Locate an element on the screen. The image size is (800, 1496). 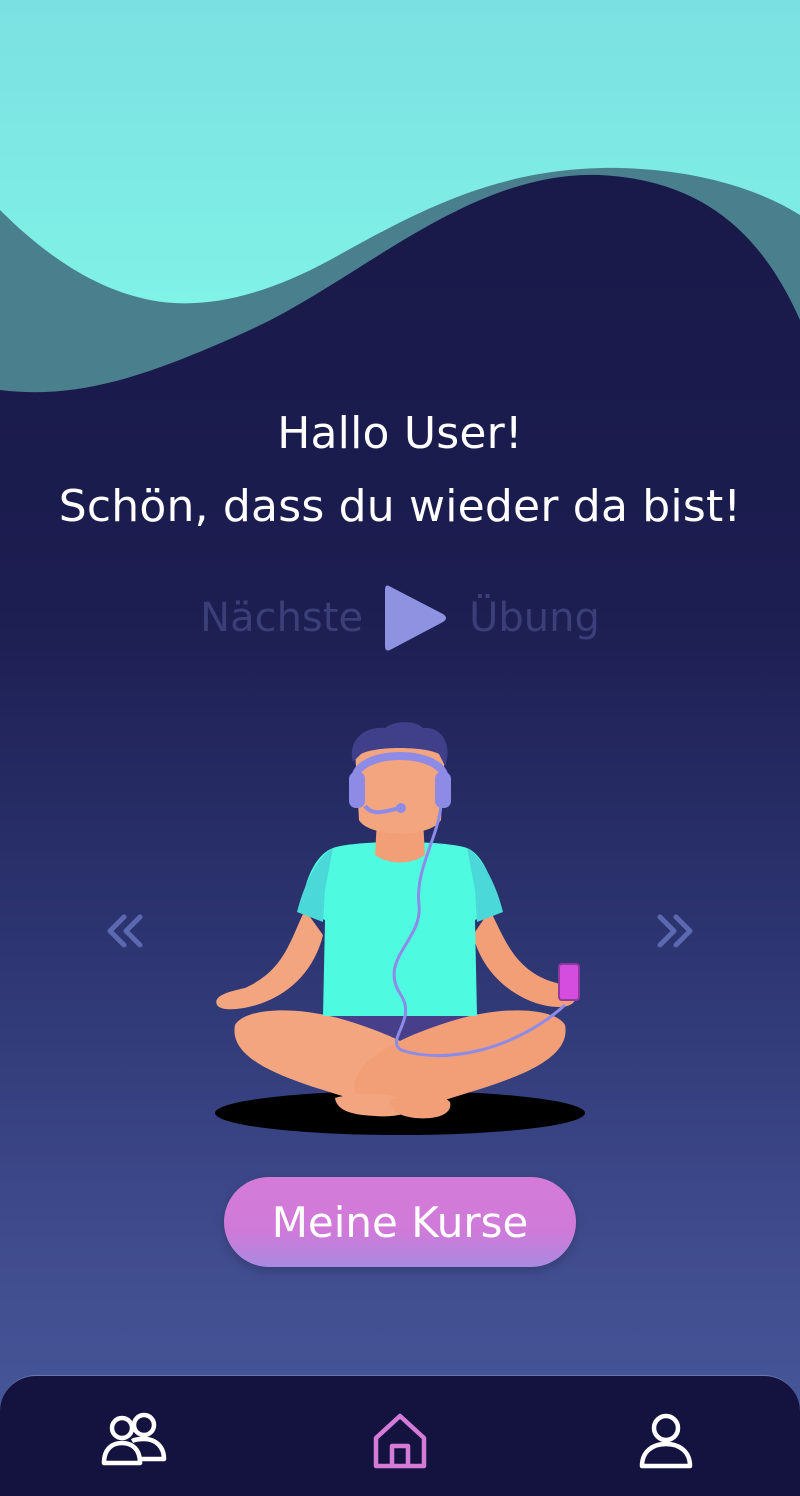
my-courses-button: Meine Kurse is located at coordinates (400, 1222).